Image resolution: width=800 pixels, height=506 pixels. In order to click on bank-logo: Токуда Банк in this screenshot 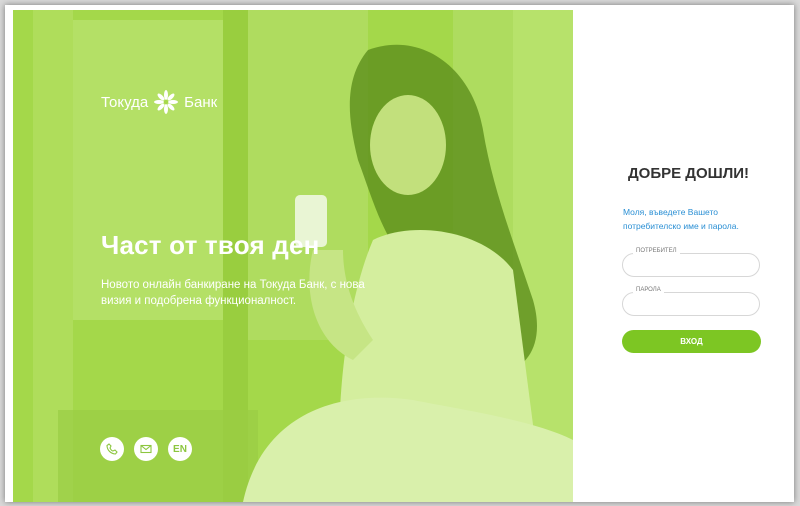, I will do `click(159, 102)`.